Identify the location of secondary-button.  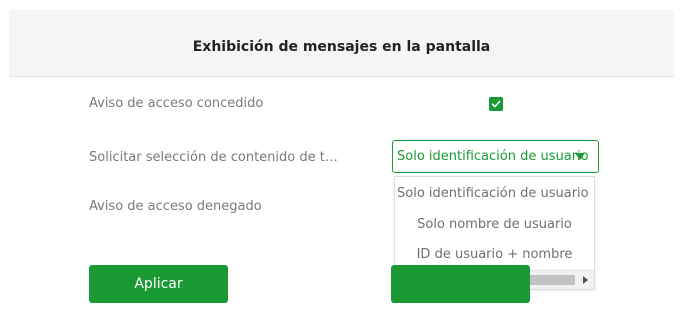
(460, 284).